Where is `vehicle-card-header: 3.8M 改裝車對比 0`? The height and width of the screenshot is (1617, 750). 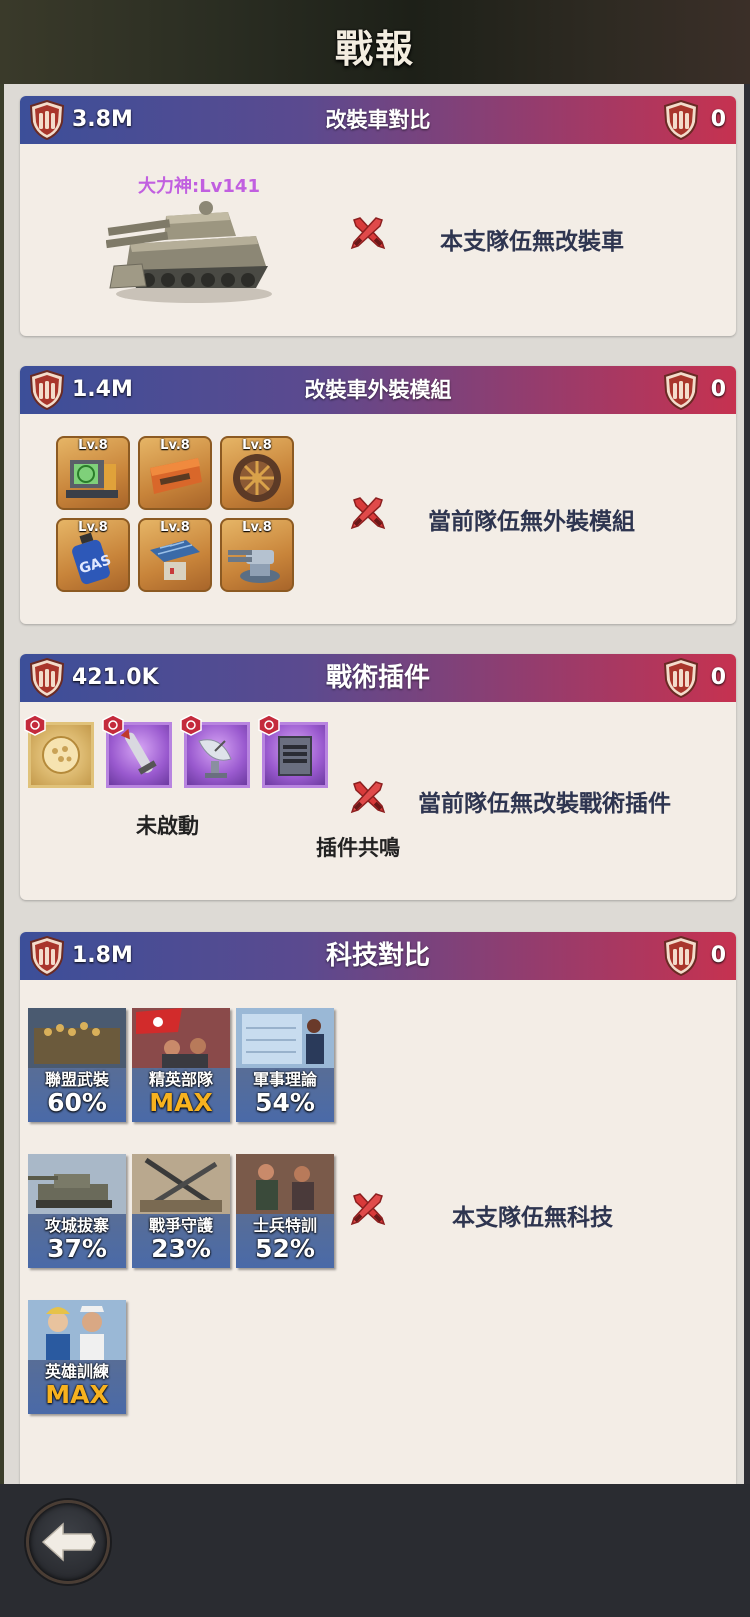 vehicle-card-header: 3.8M 改裝車對比 0 is located at coordinates (378, 120).